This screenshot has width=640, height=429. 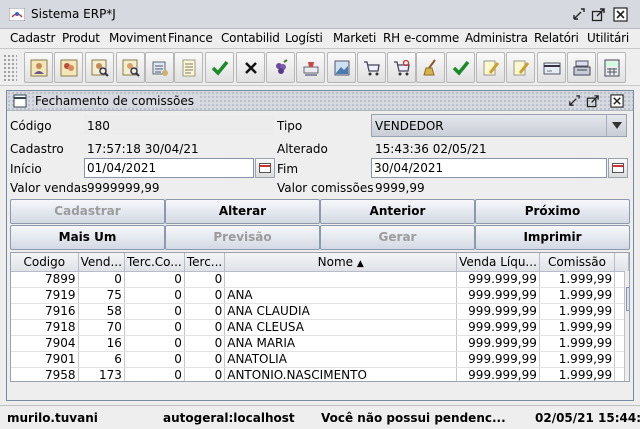 What do you see at coordinates (219, 67) in the screenshot?
I see `toolbar-button-confirm` at bounding box center [219, 67].